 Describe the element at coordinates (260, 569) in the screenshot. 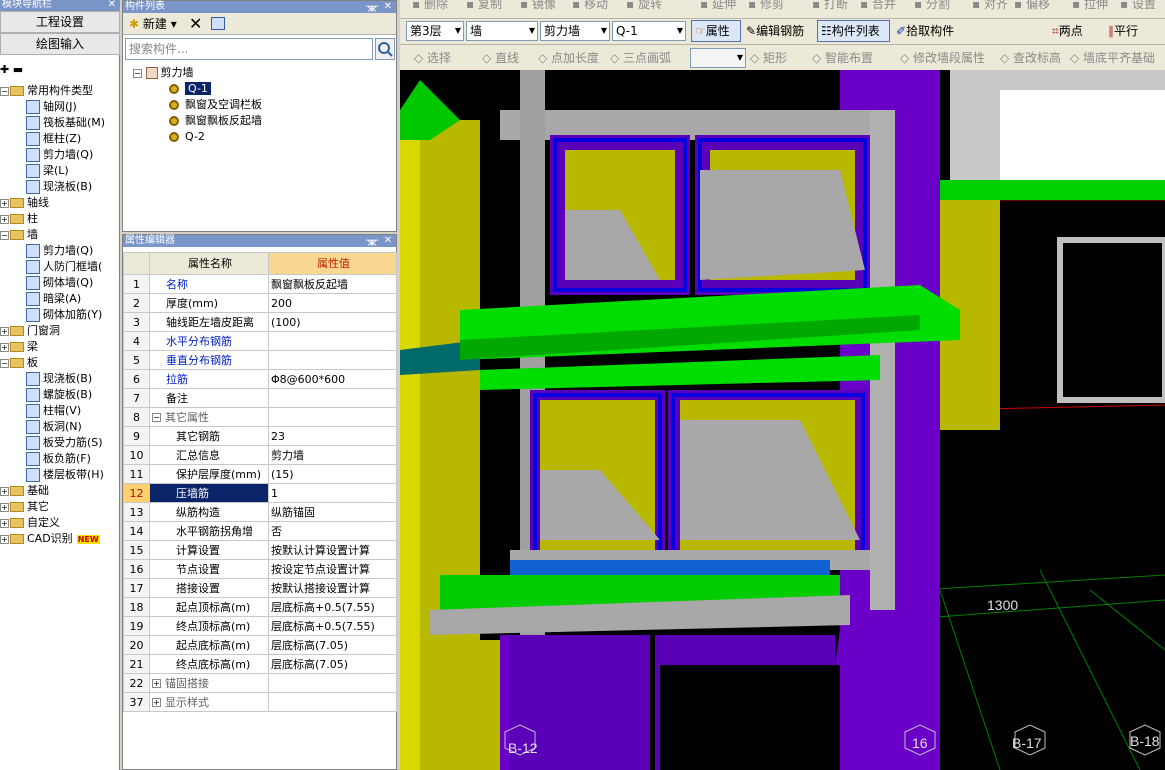

I see `property-row: 16 节点设置 按设定节点设置计算` at that location.